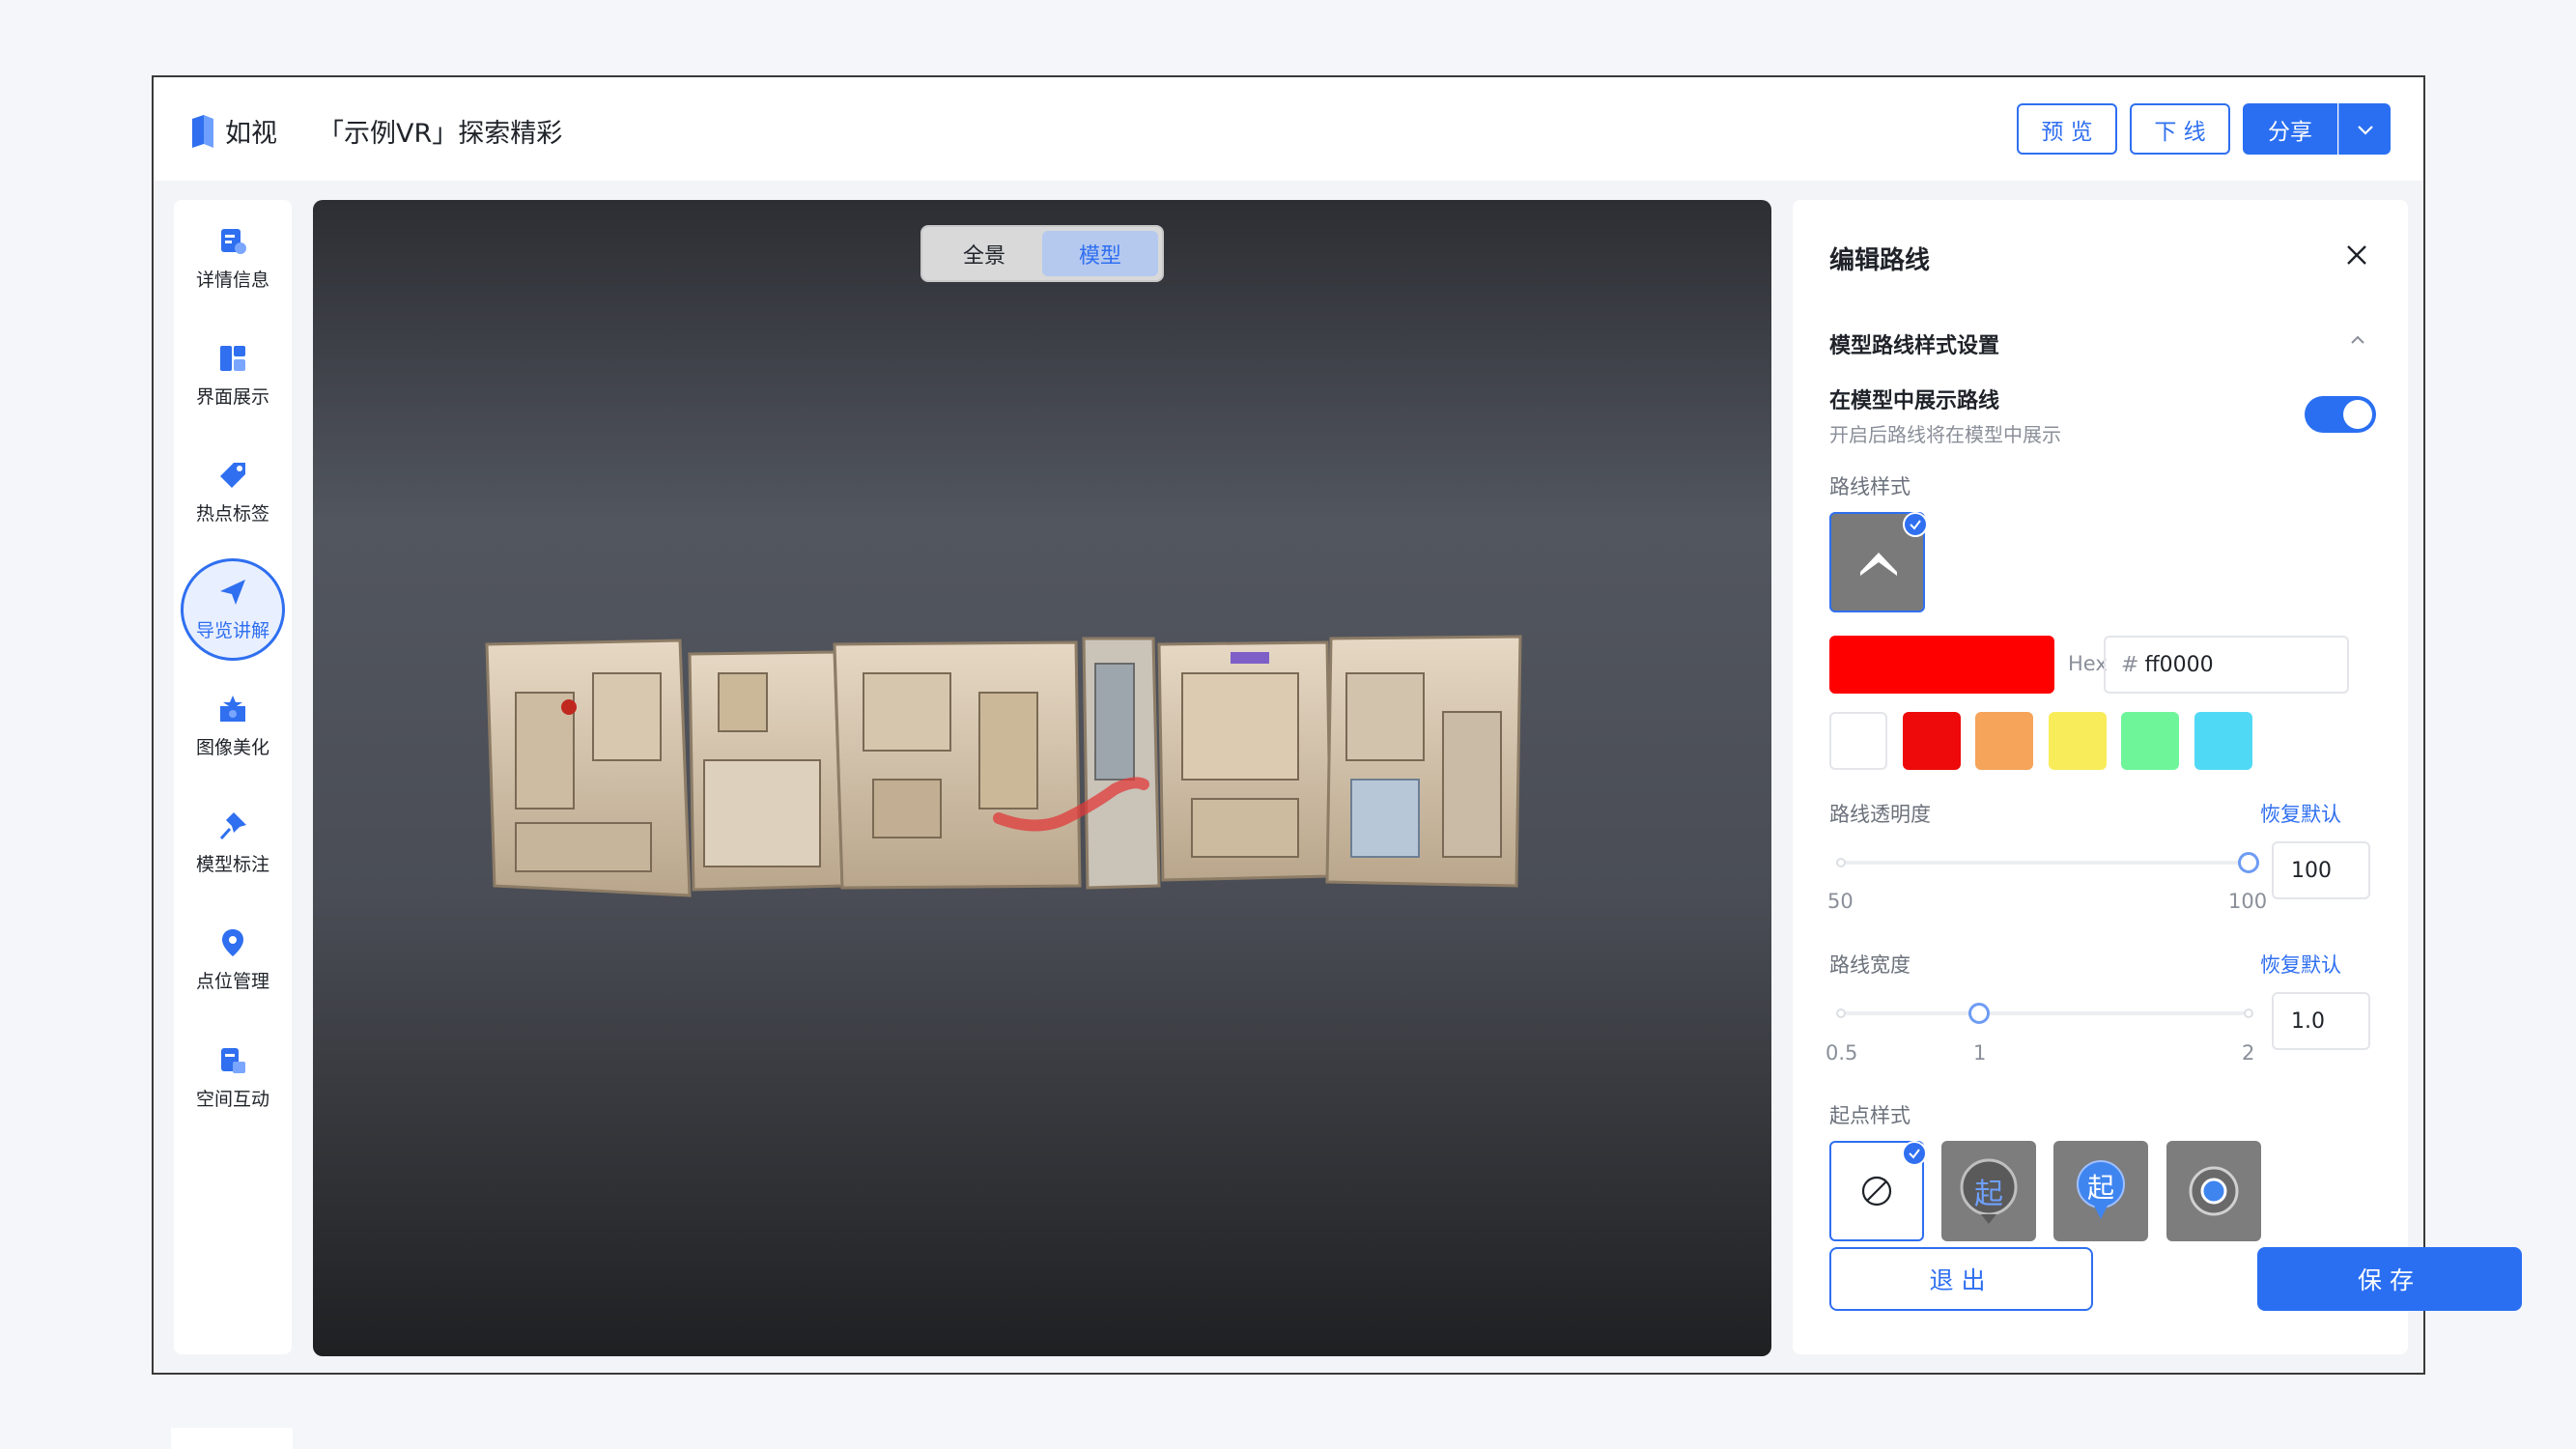  What do you see at coordinates (2340, 414) in the screenshot?
I see `show-route-toggle` at bounding box center [2340, 414].